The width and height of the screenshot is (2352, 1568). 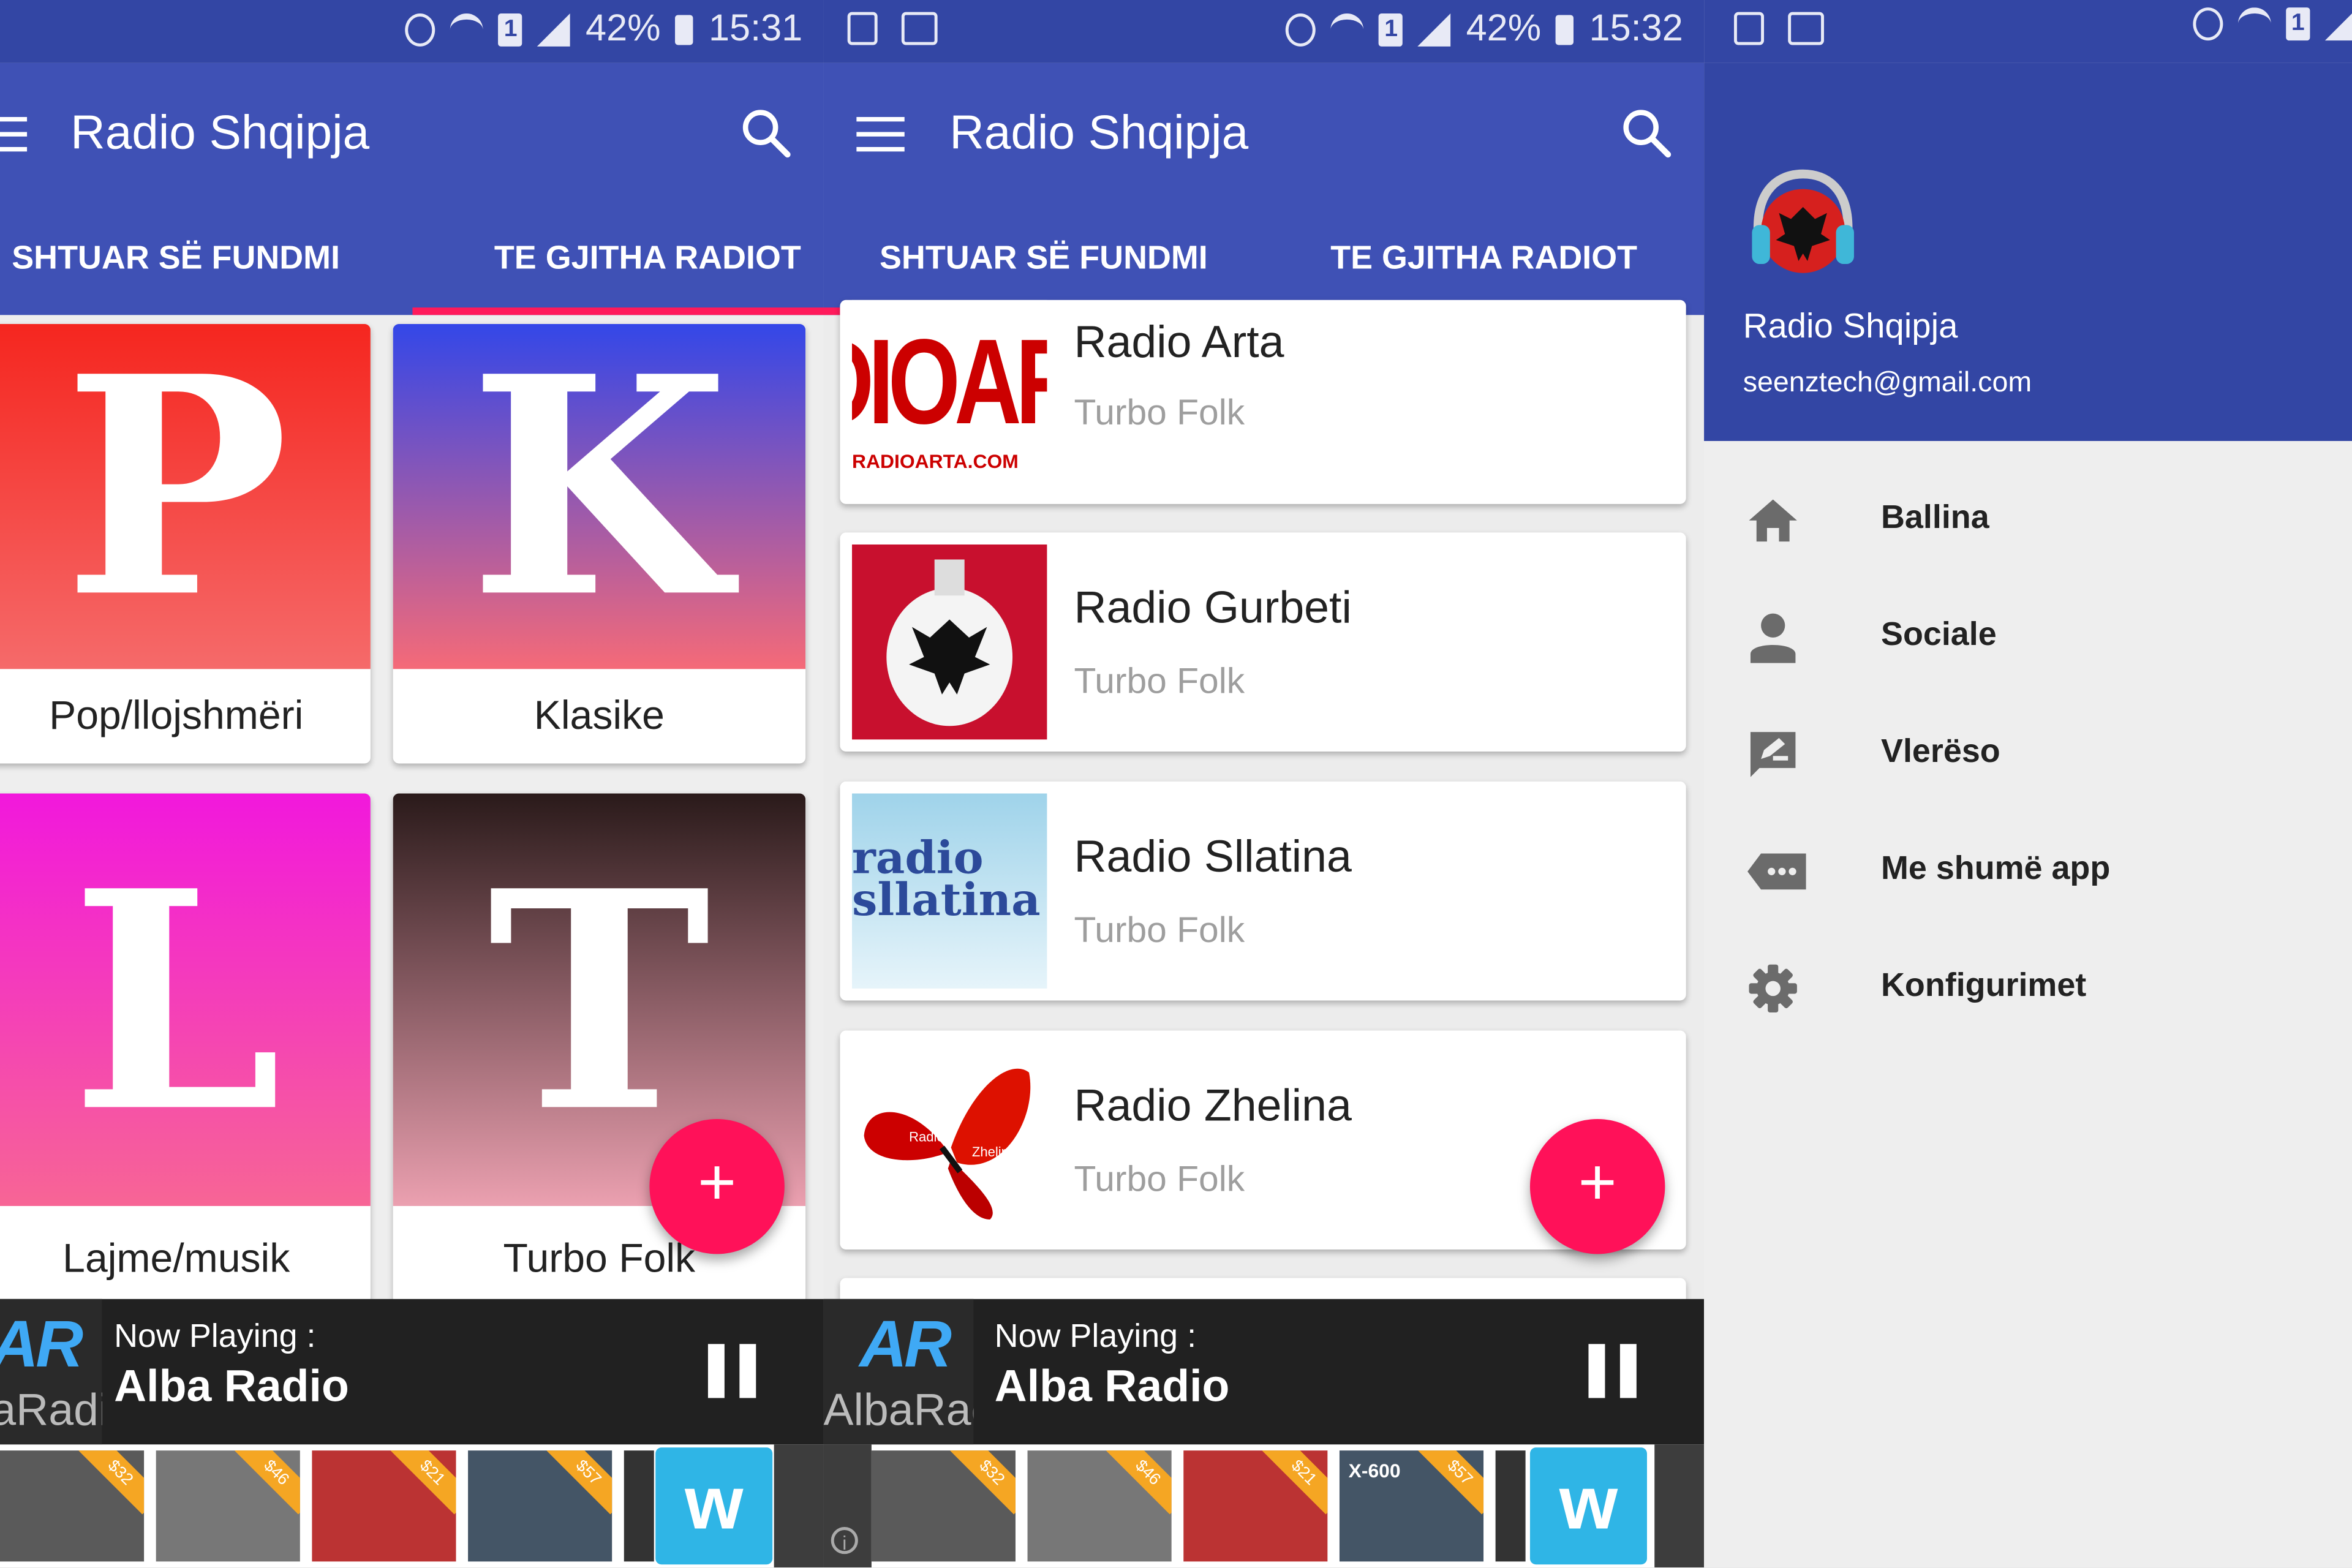 I want to click on category-letter: P, so click(x=176, y=494).